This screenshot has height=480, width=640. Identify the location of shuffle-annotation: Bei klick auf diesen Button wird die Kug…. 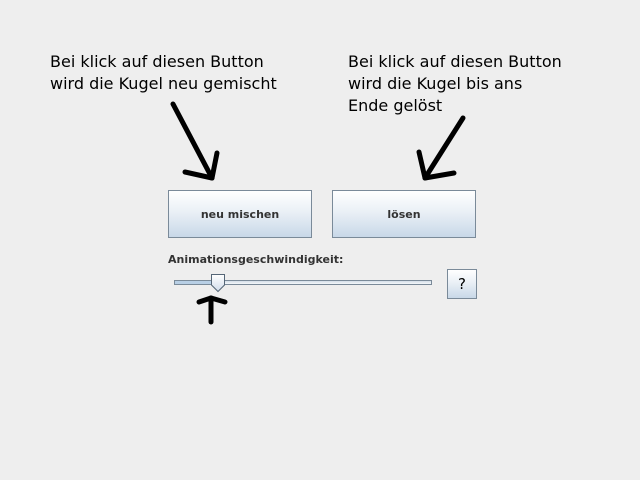
(163, 73).